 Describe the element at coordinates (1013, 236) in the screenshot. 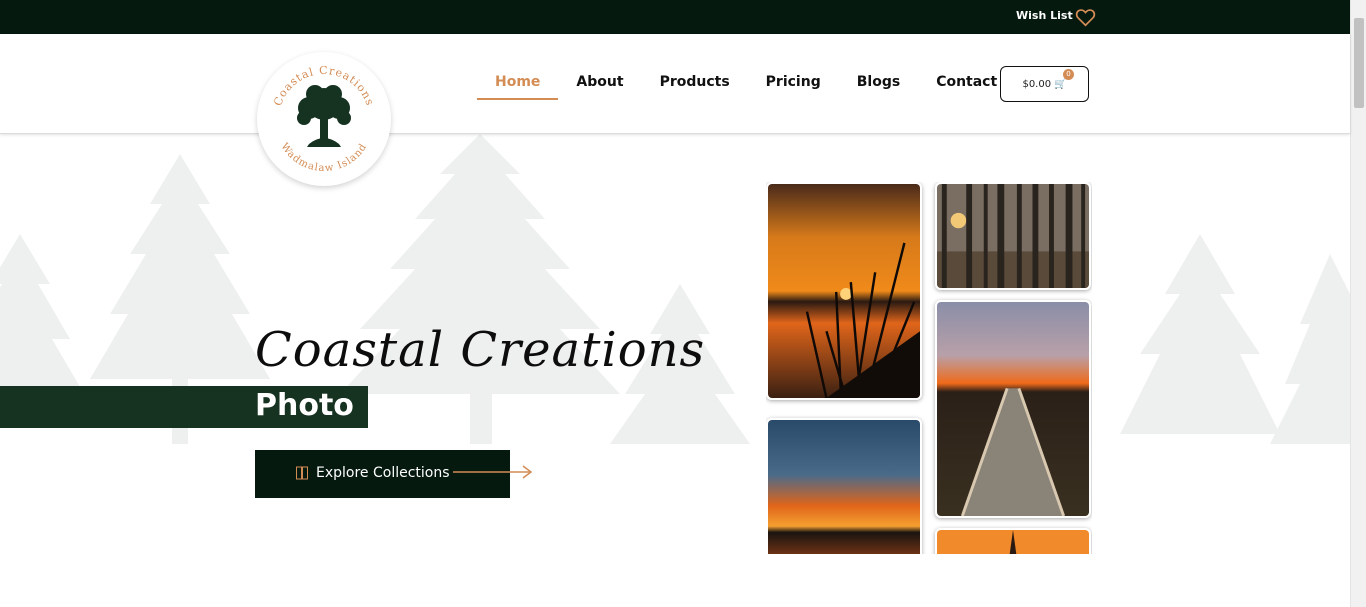

I see `gallery-photo-forest` at that location.